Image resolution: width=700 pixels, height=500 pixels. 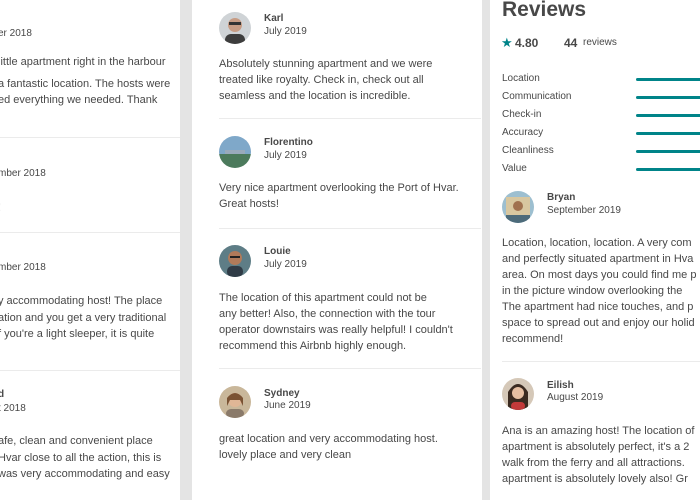 I want to click on reviewer-name: Sydney, so click(x=282, y=393).